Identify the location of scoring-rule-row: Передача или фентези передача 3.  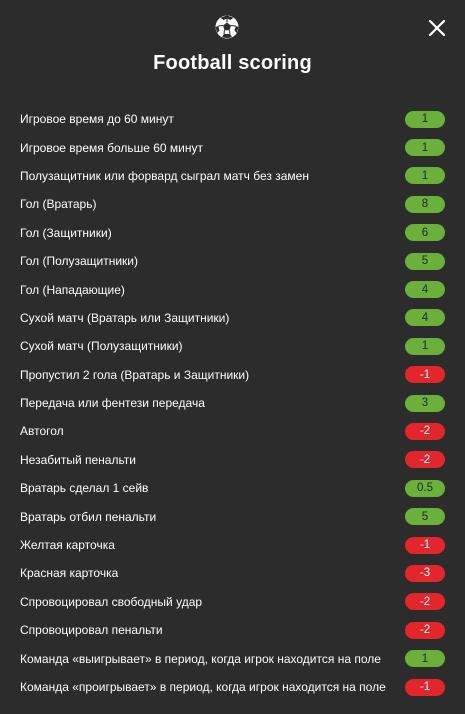
(232, 403).